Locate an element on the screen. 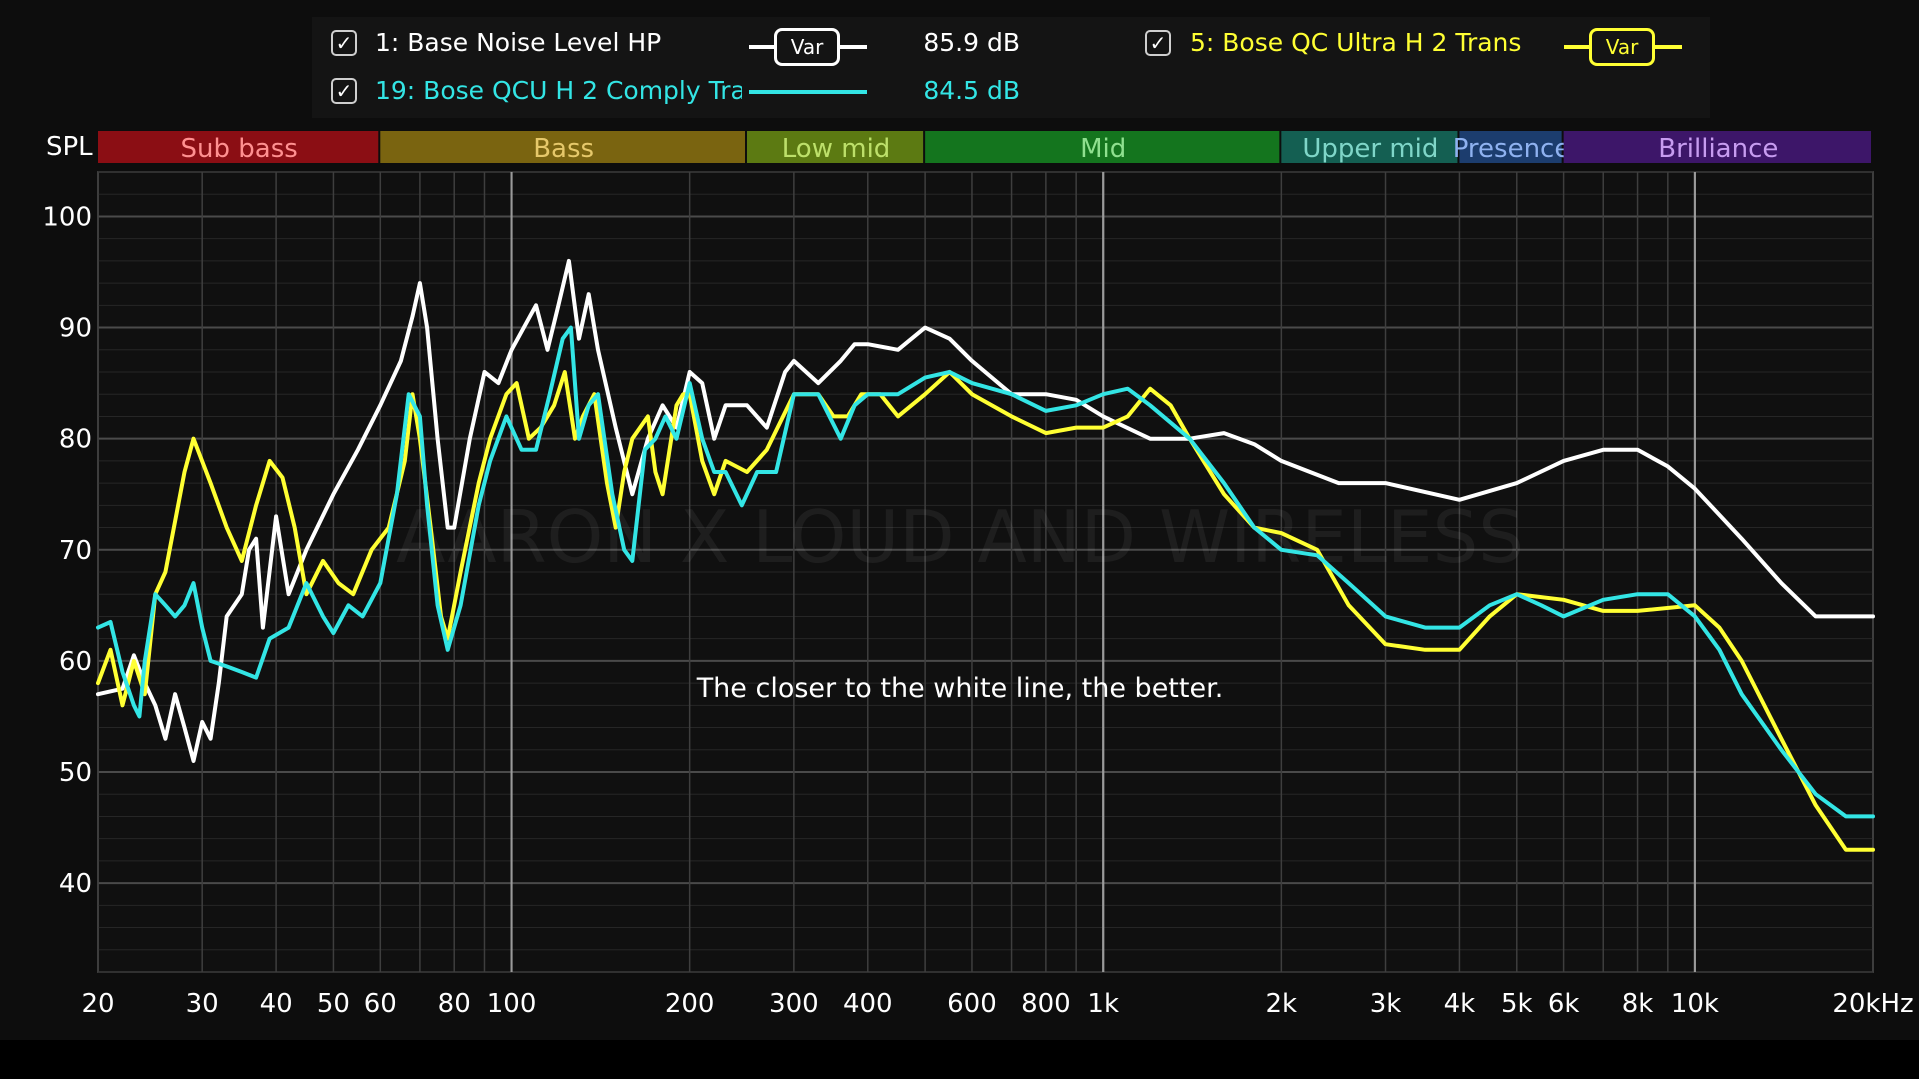 The width and height of the screenshot is (1919, 1079). legend-value-1: 85.9 dB is located at coordinates (971, 42).